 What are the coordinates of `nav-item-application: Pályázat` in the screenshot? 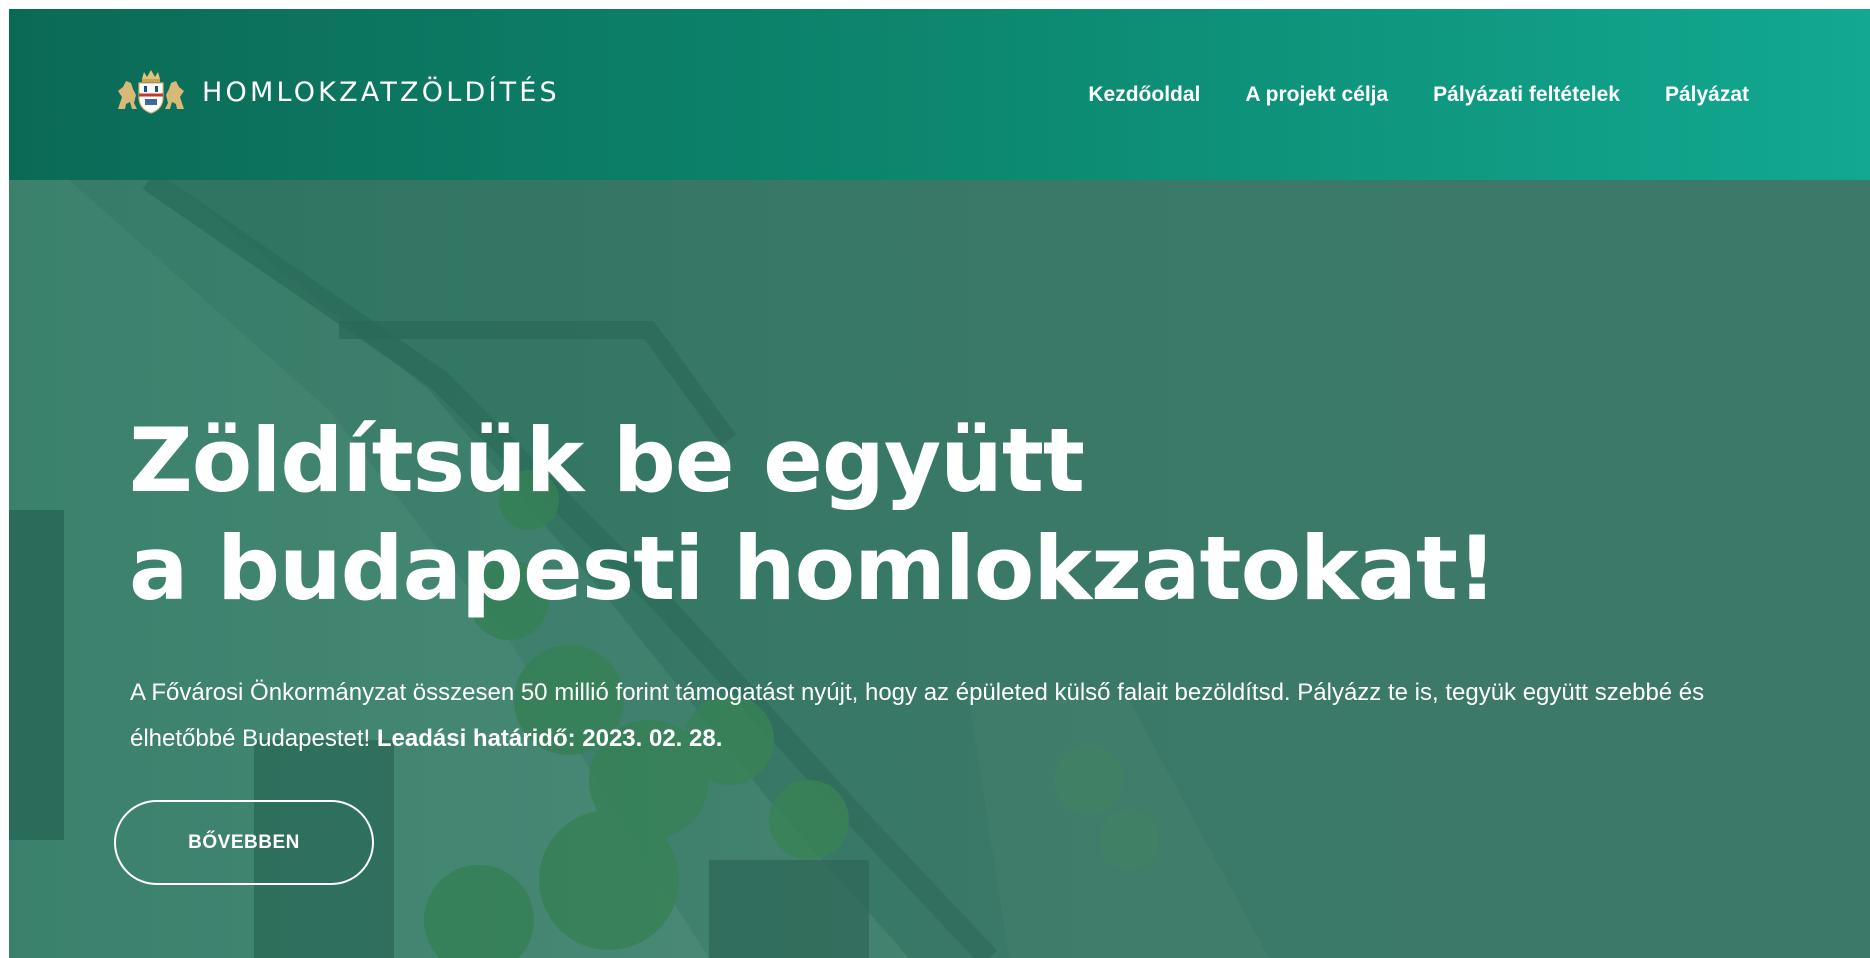 It's located at (1707, 95).